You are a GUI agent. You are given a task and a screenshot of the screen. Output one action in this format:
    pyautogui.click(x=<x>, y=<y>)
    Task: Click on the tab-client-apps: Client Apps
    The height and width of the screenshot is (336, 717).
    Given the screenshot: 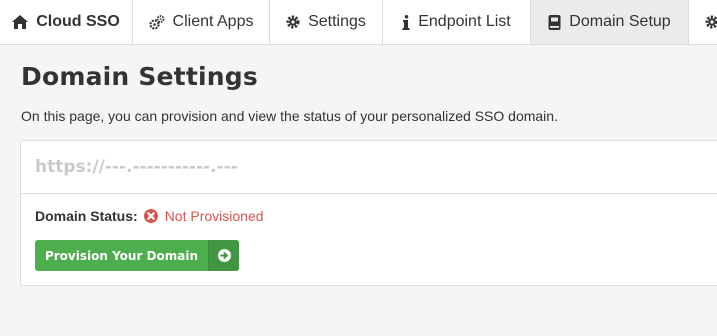 What is the action you would take?
    pyautogui.click(x=201, y=22)
    